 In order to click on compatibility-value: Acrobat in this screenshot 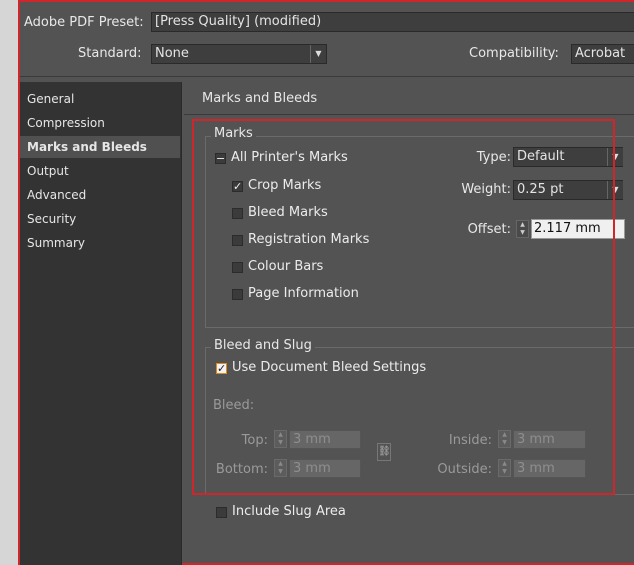, I will do `click(600, 53)`.